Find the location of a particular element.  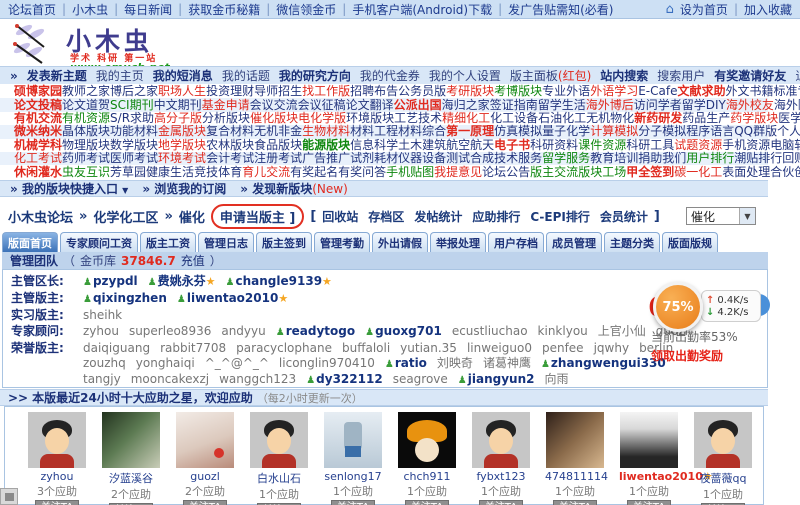

board-link: 会议交流 is located at coordinates (274, 105).